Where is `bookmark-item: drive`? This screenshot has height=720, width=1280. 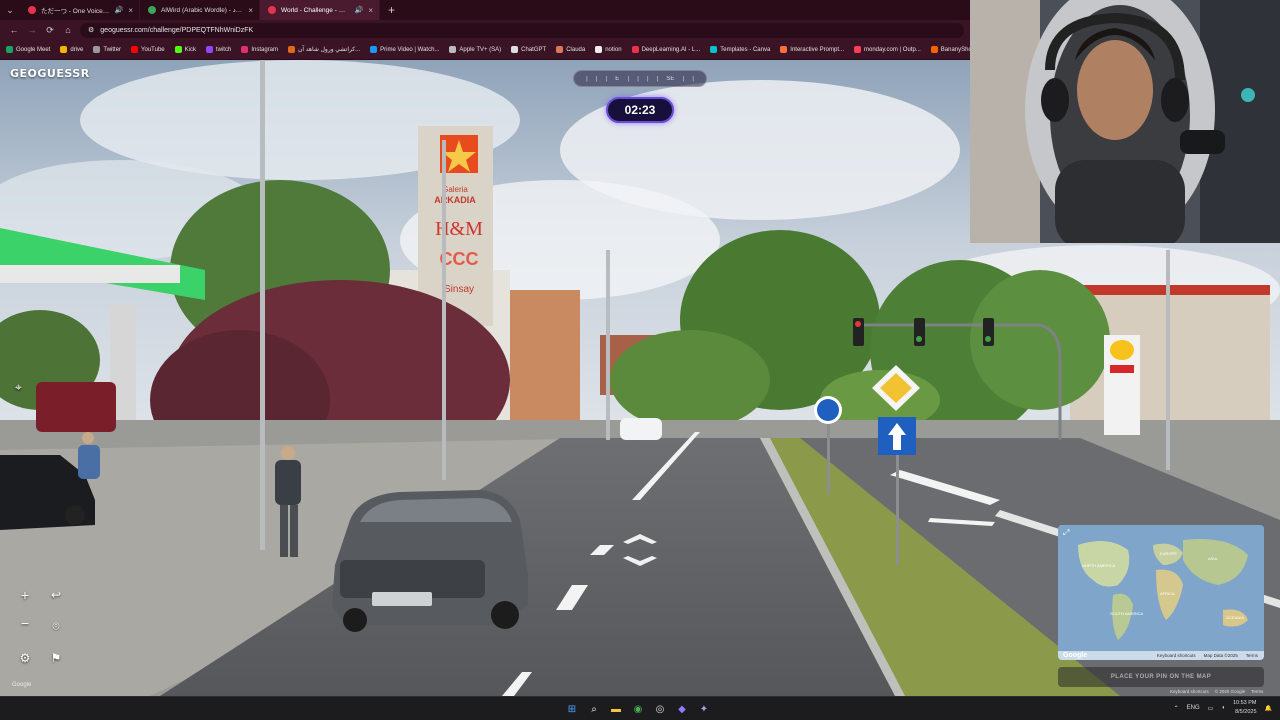 bookmark-item: drive is located at coordinates (71, 49).